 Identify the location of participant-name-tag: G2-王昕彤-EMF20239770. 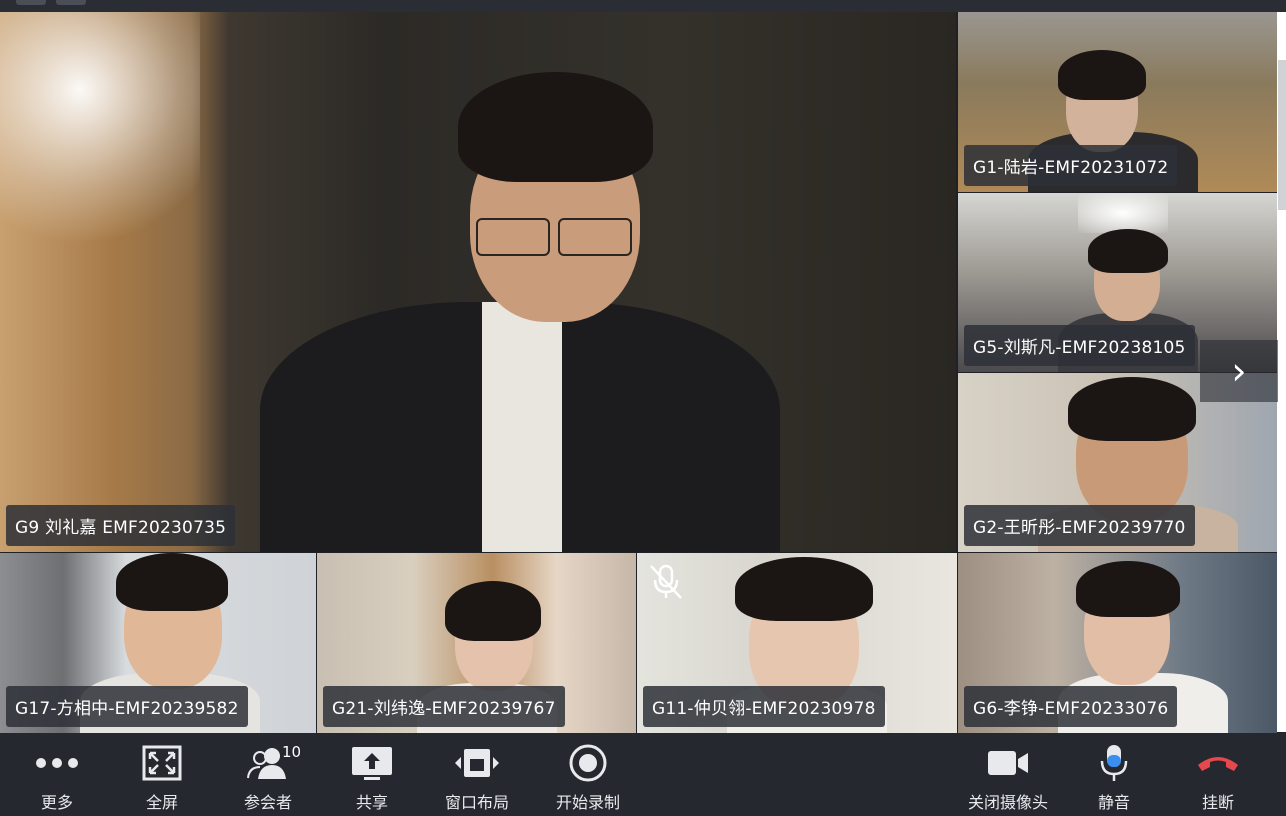
(1079, 525).